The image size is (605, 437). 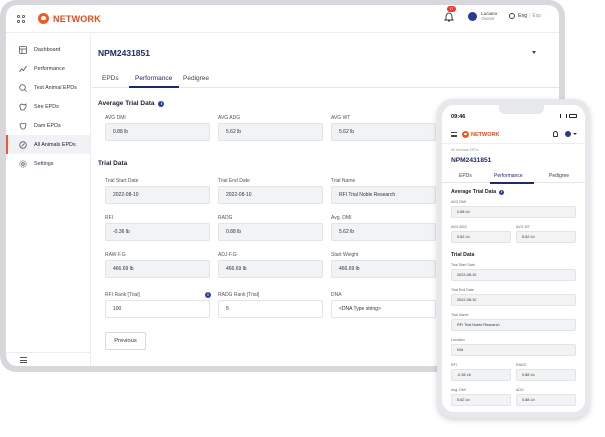 What do you see at coordinates (23, 69) in the screenshot?
I see `performance-icon` at bounding box center [23, 69].